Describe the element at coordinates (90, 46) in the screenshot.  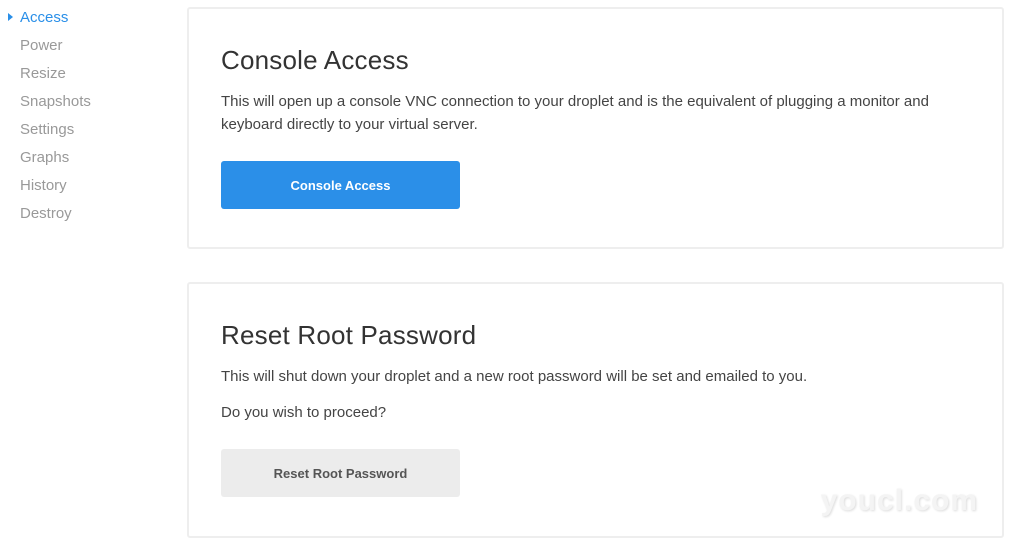
I see `sidebar-item-power: Power` at that location.